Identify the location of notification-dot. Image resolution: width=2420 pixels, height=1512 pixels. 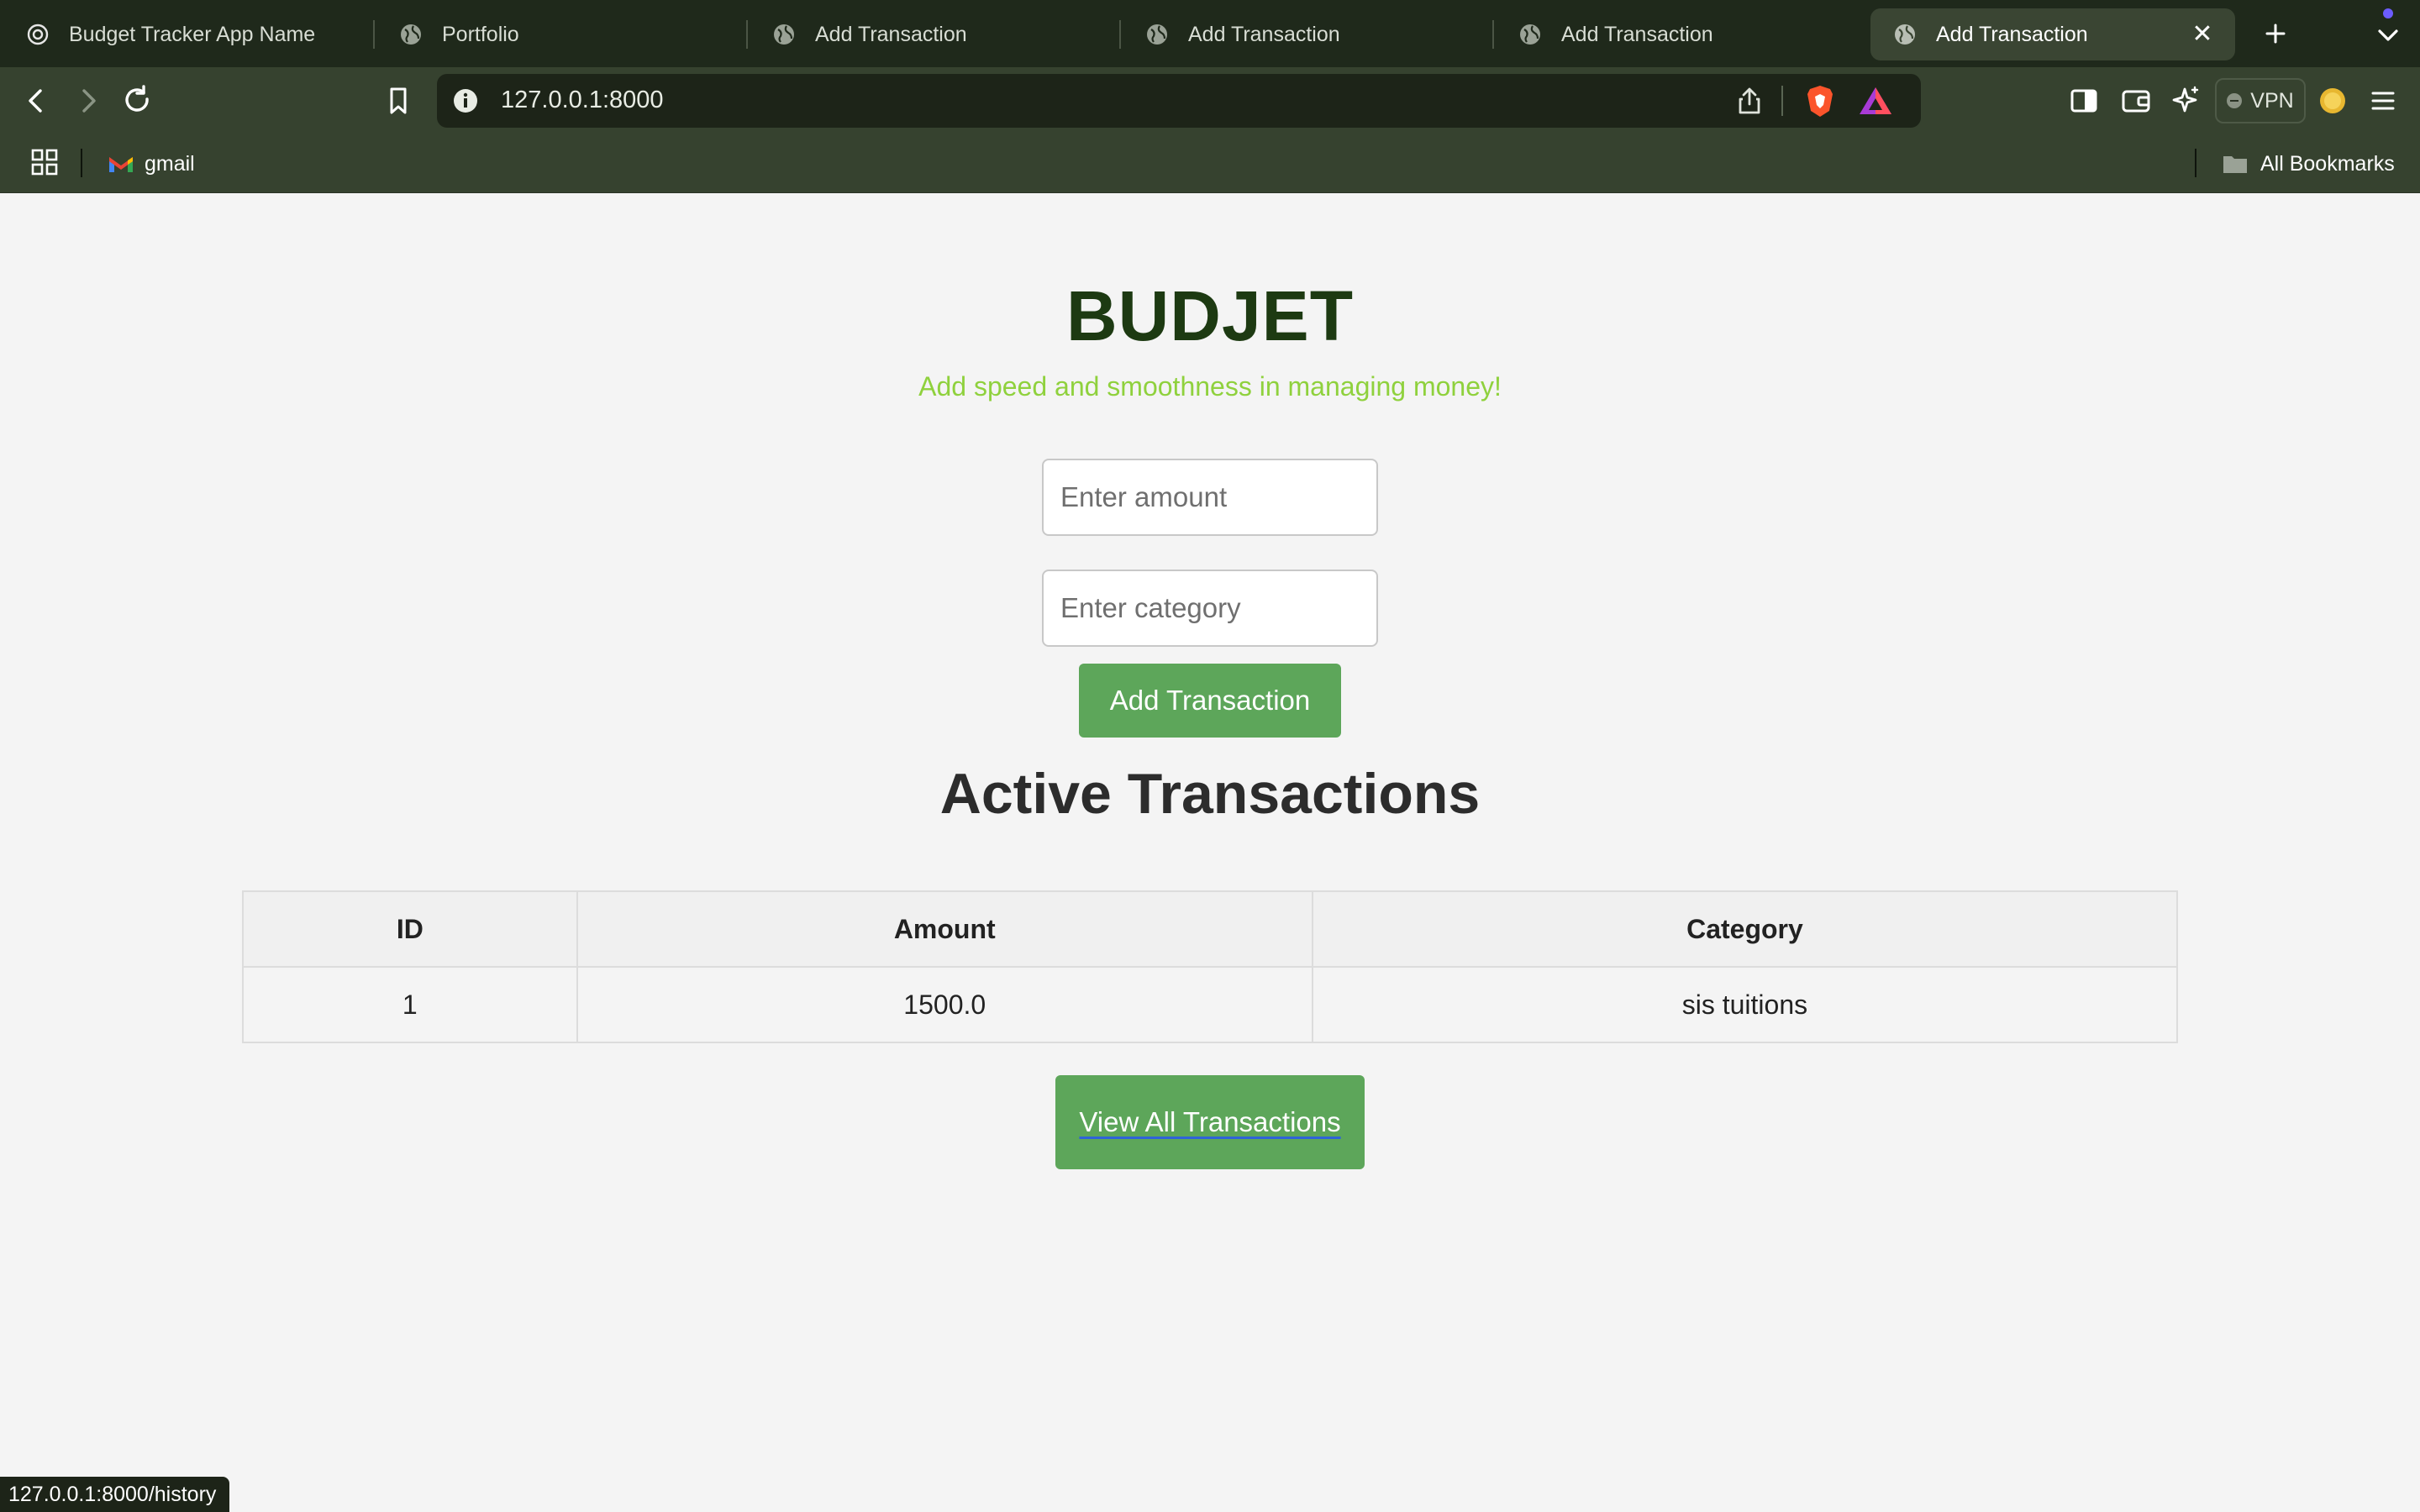
(2388, 13).